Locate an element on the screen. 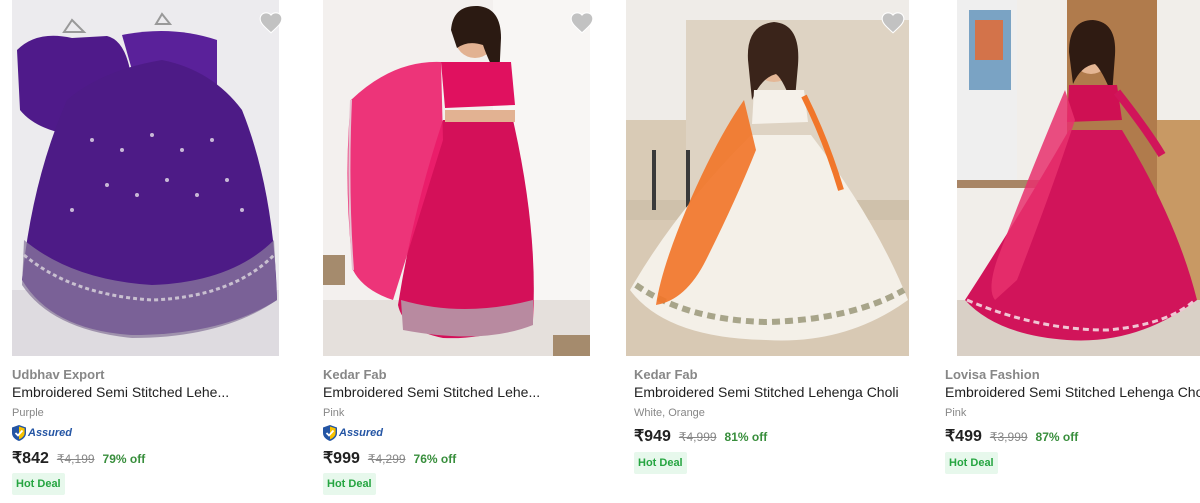 This screenshot has height=503, width=1200. product-color: Purple is located at coordinates (28, 413).